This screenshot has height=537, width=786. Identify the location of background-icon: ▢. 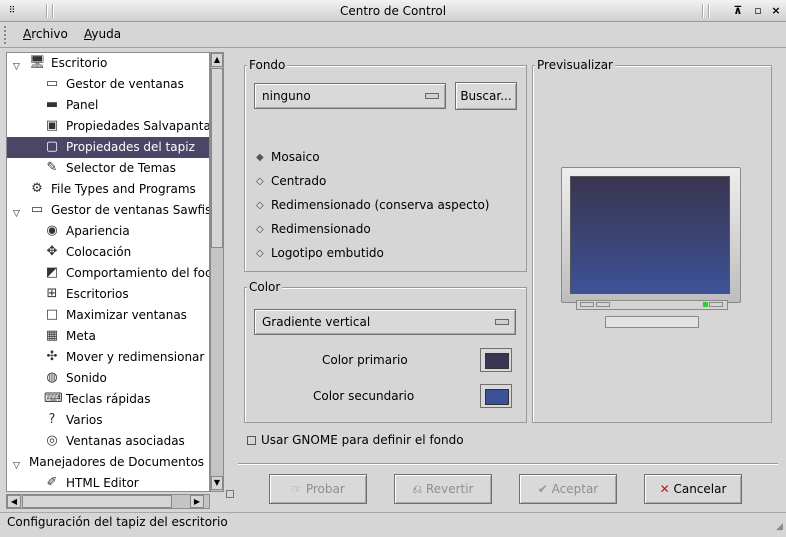
(52, 146).